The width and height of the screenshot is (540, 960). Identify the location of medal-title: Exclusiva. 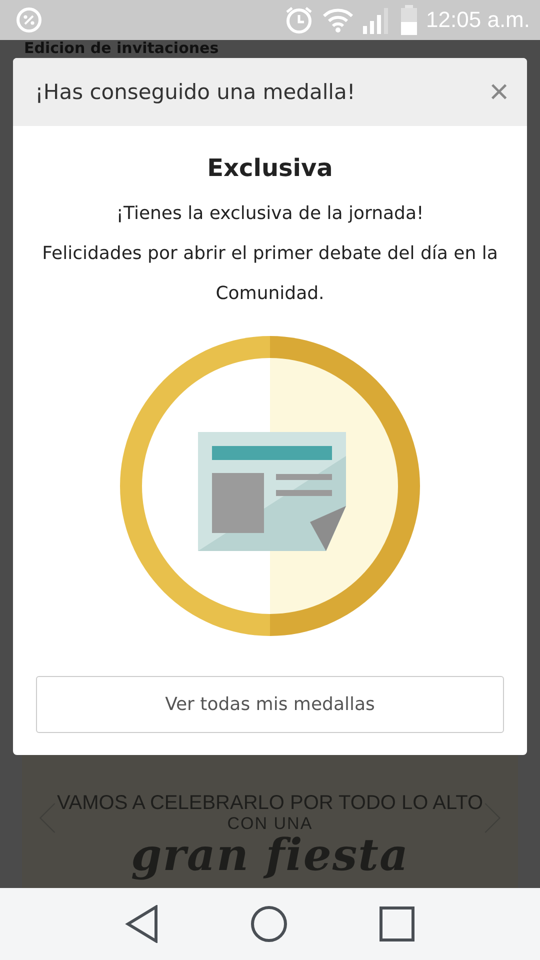
(270, 168).